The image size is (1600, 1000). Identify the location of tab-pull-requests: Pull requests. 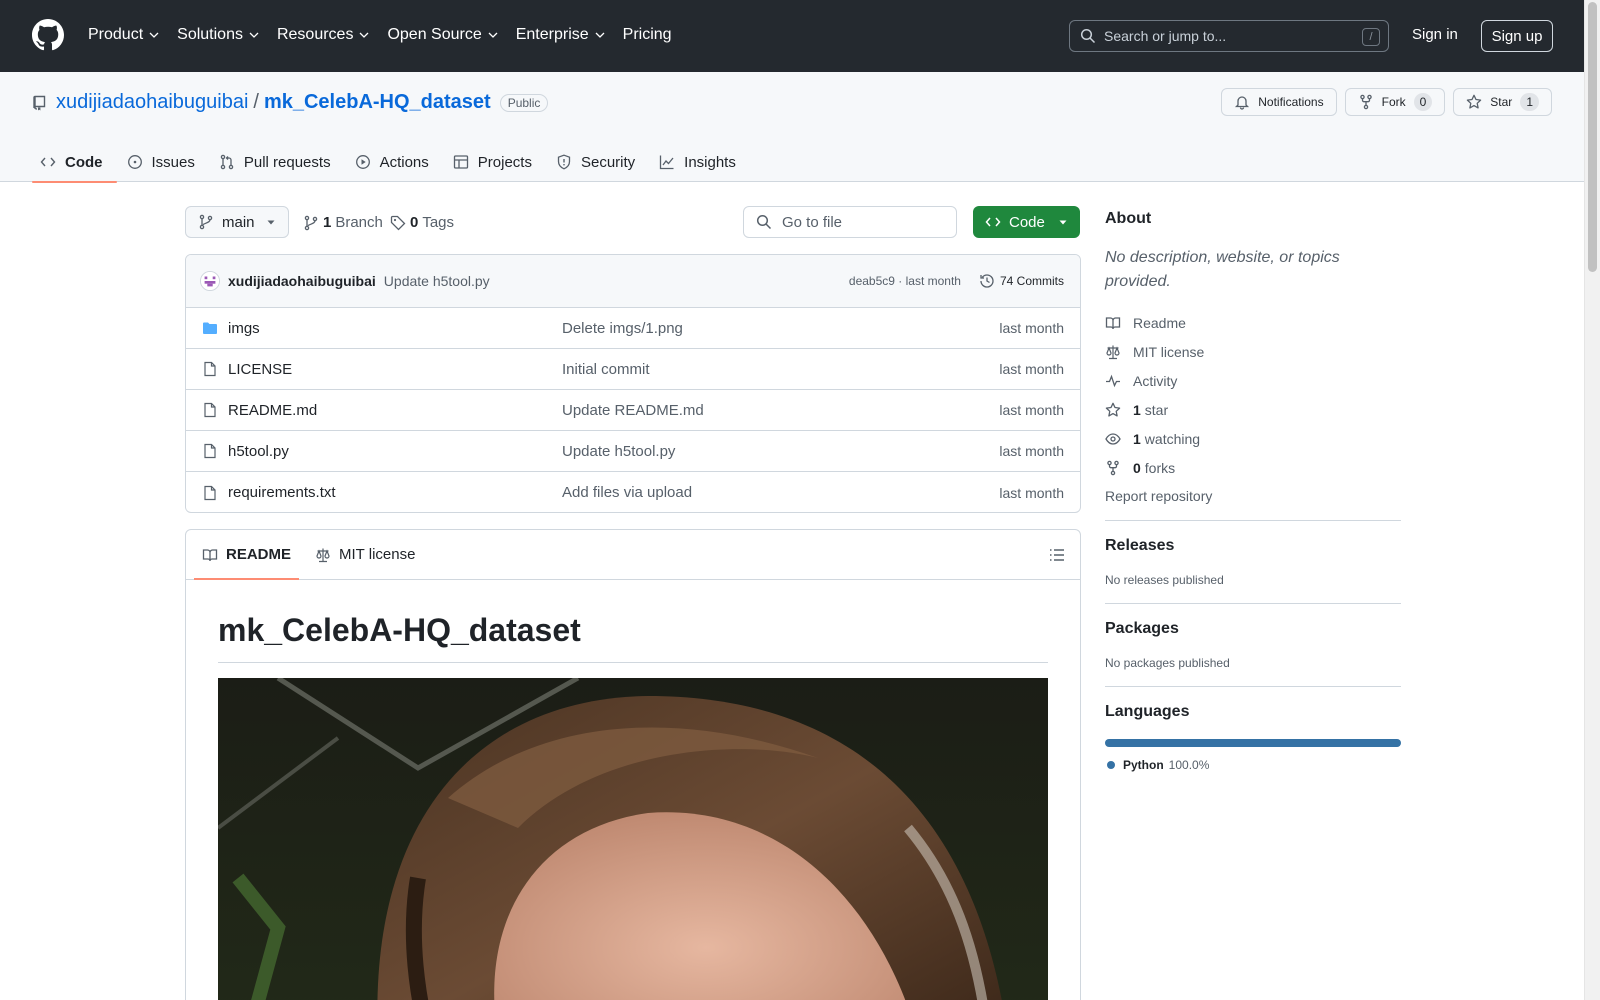
(278, 162).